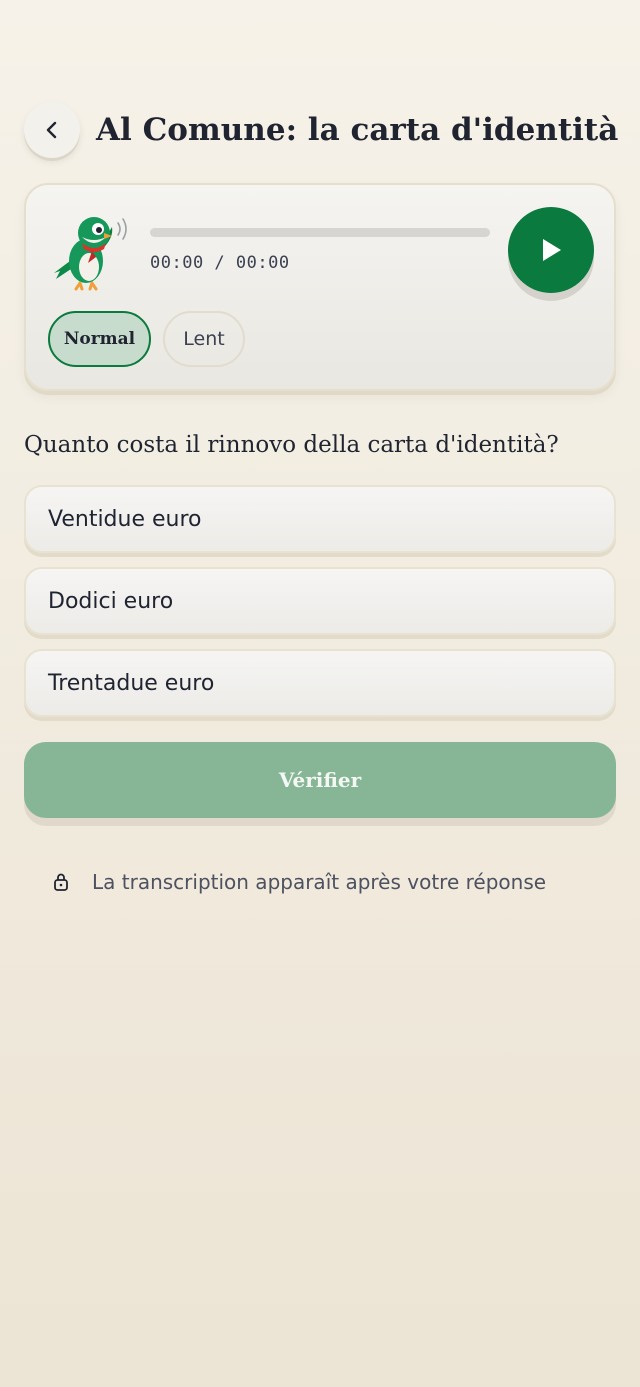 The image size is (640, 1387). Describe the element at coordinates (99, 339) in the screenshot. I see `speed-normal-chip: Normal` at that location.